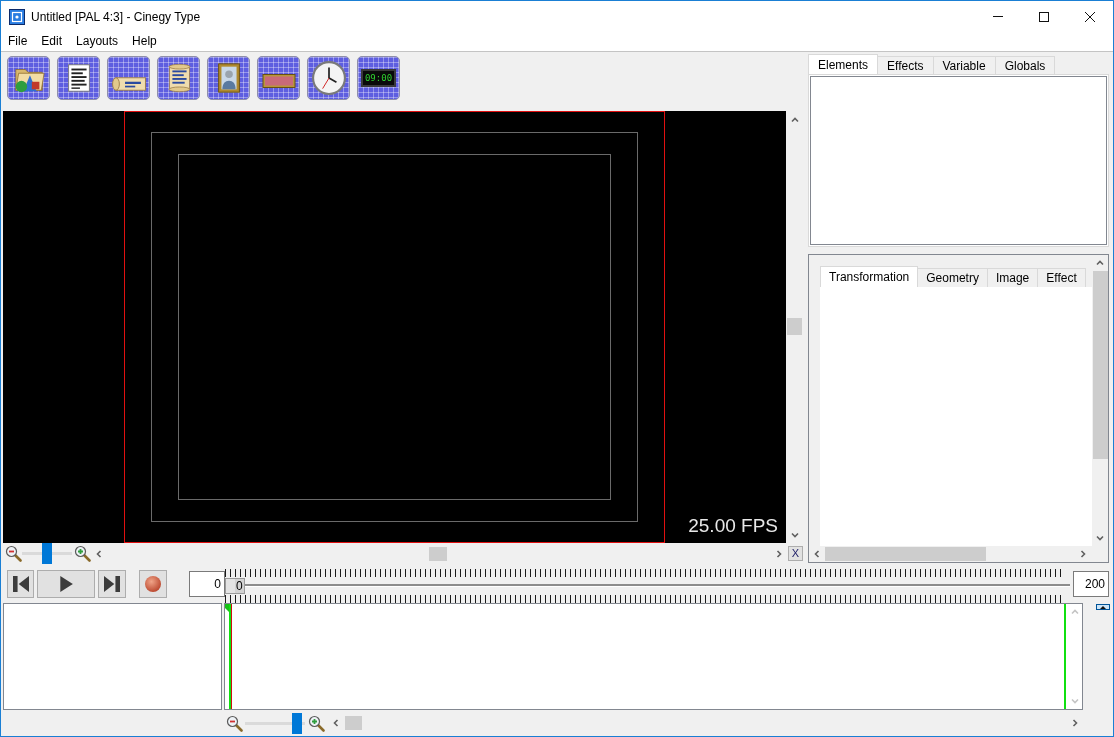 The height and width of the screenshot is (737, 1114). What do you see at coordinates (952, 277) in the screenshot?
I see `tab: Geometry` at bounding box center [952, 277].